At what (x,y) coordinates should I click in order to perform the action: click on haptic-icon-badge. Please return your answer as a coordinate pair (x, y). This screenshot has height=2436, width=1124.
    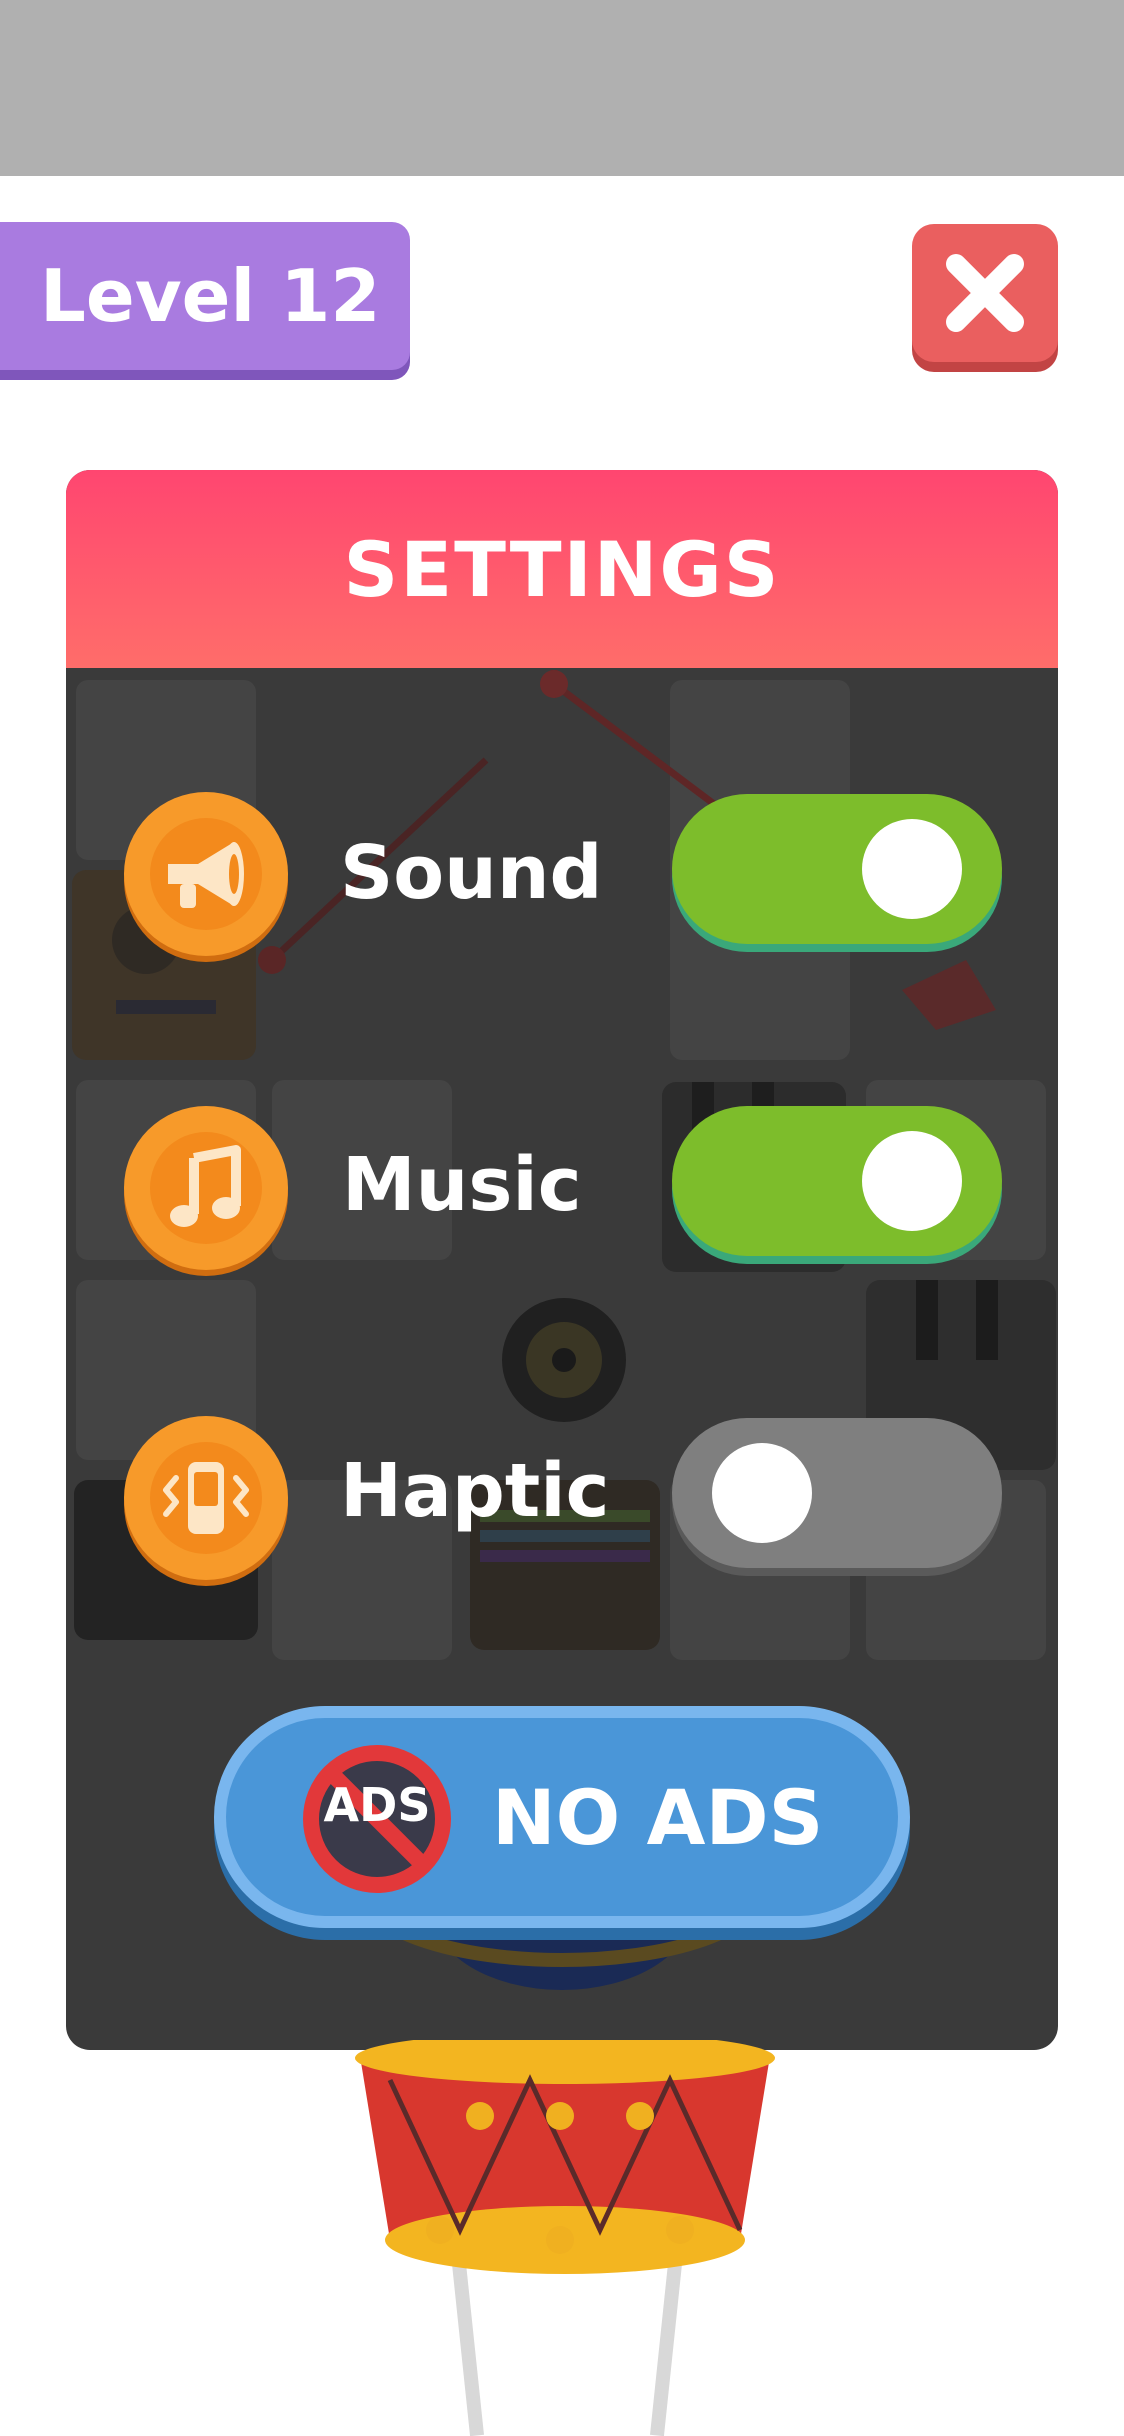
    Looking at the image, I should click on (206, 1498).